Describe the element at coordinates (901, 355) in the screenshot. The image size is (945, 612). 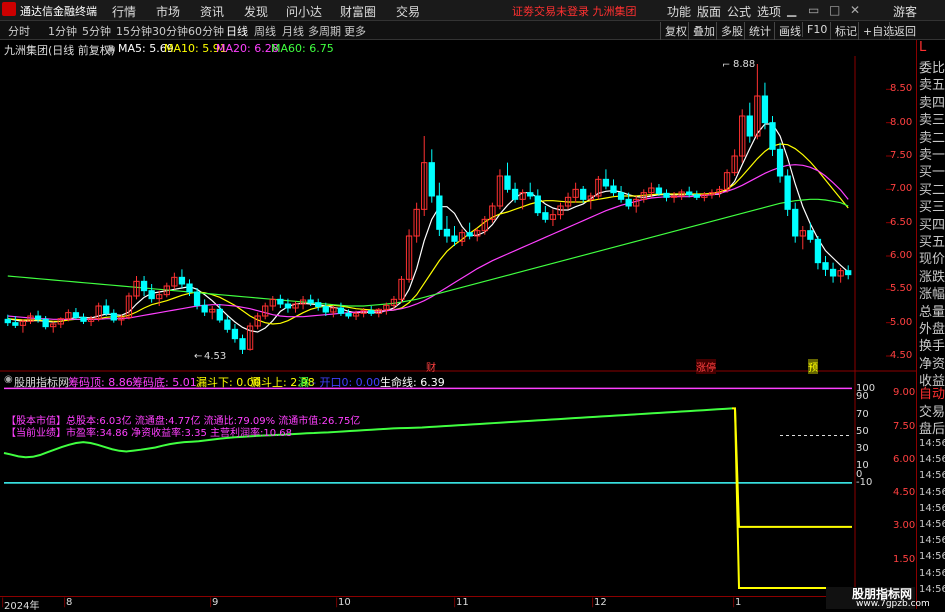
I see `price-tick-label: 4.50` at that location.